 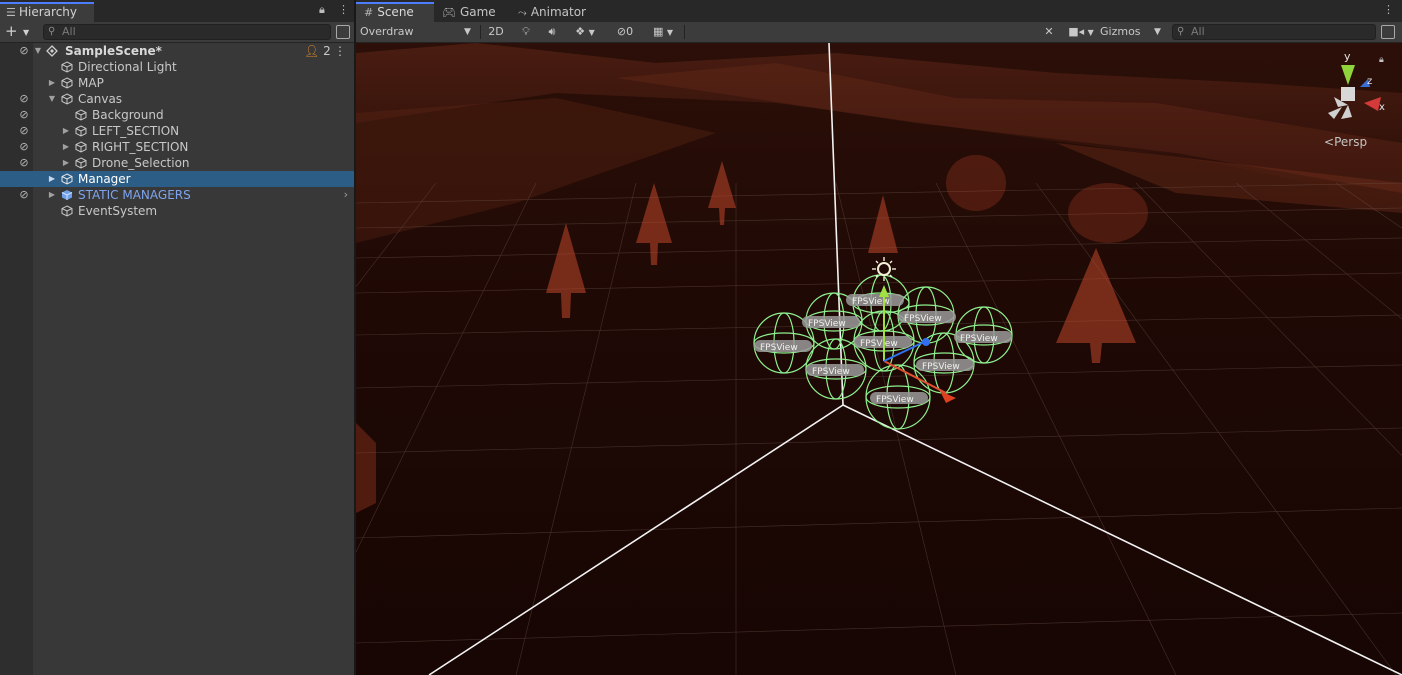 What do you see at coordinates (1120, 31) in the screenshot?
I see `gizmos-label: Gizmos` at bounding box center [1120, 31].